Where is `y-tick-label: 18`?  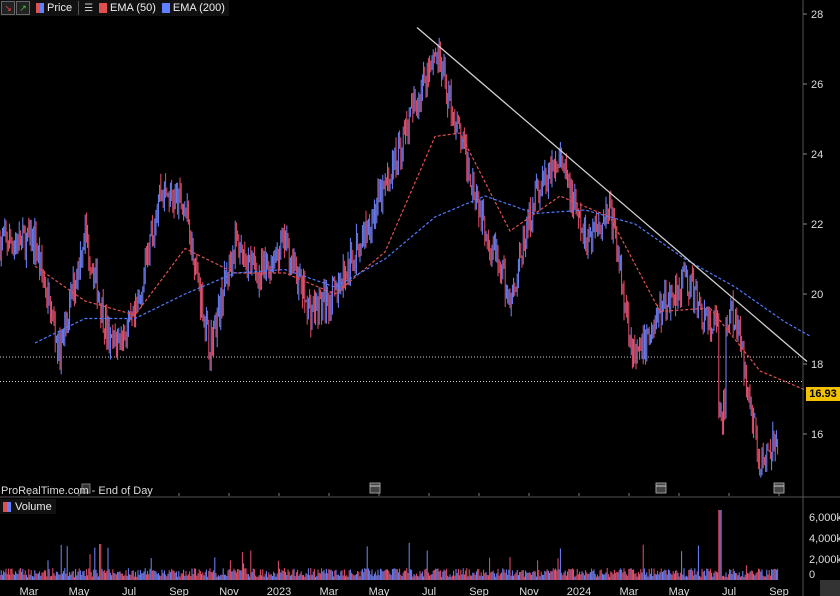
y-tick-label: 18 is located at coordinates (817, 365).